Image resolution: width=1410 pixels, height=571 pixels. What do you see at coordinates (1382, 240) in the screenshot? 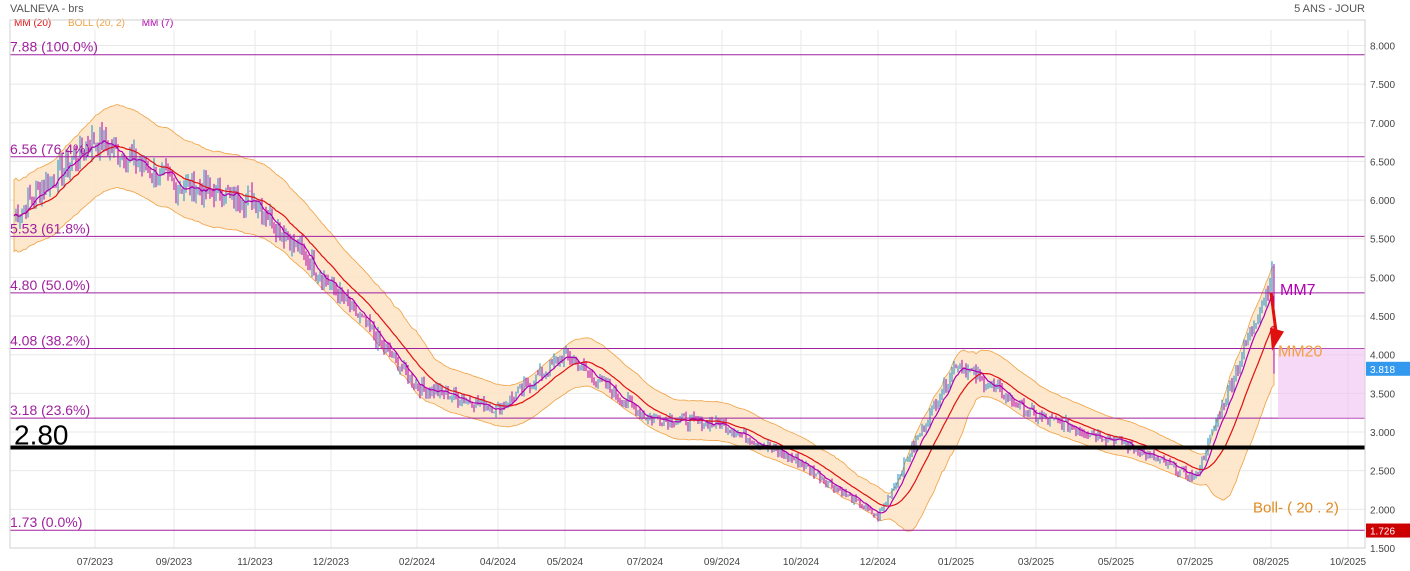
I see `y-tick-label: 5.500` at bounding box center [1382, 240].